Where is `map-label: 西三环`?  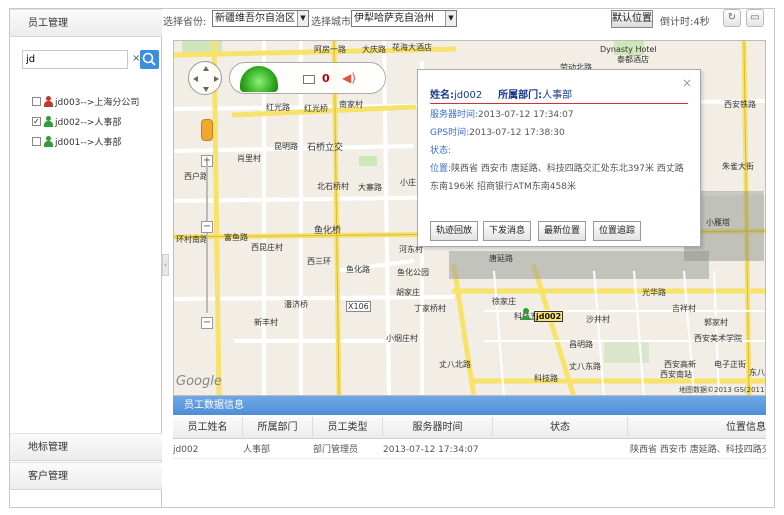 map-label: 西三环 is located at coordinates (319, 261).